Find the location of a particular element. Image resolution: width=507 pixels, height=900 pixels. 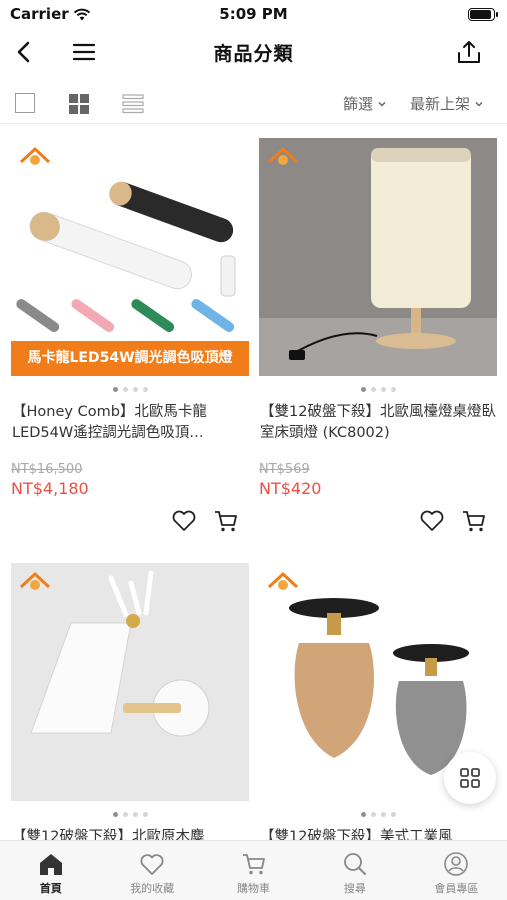

nav-bar: 商品分類 is located at coordinates (253, 52).